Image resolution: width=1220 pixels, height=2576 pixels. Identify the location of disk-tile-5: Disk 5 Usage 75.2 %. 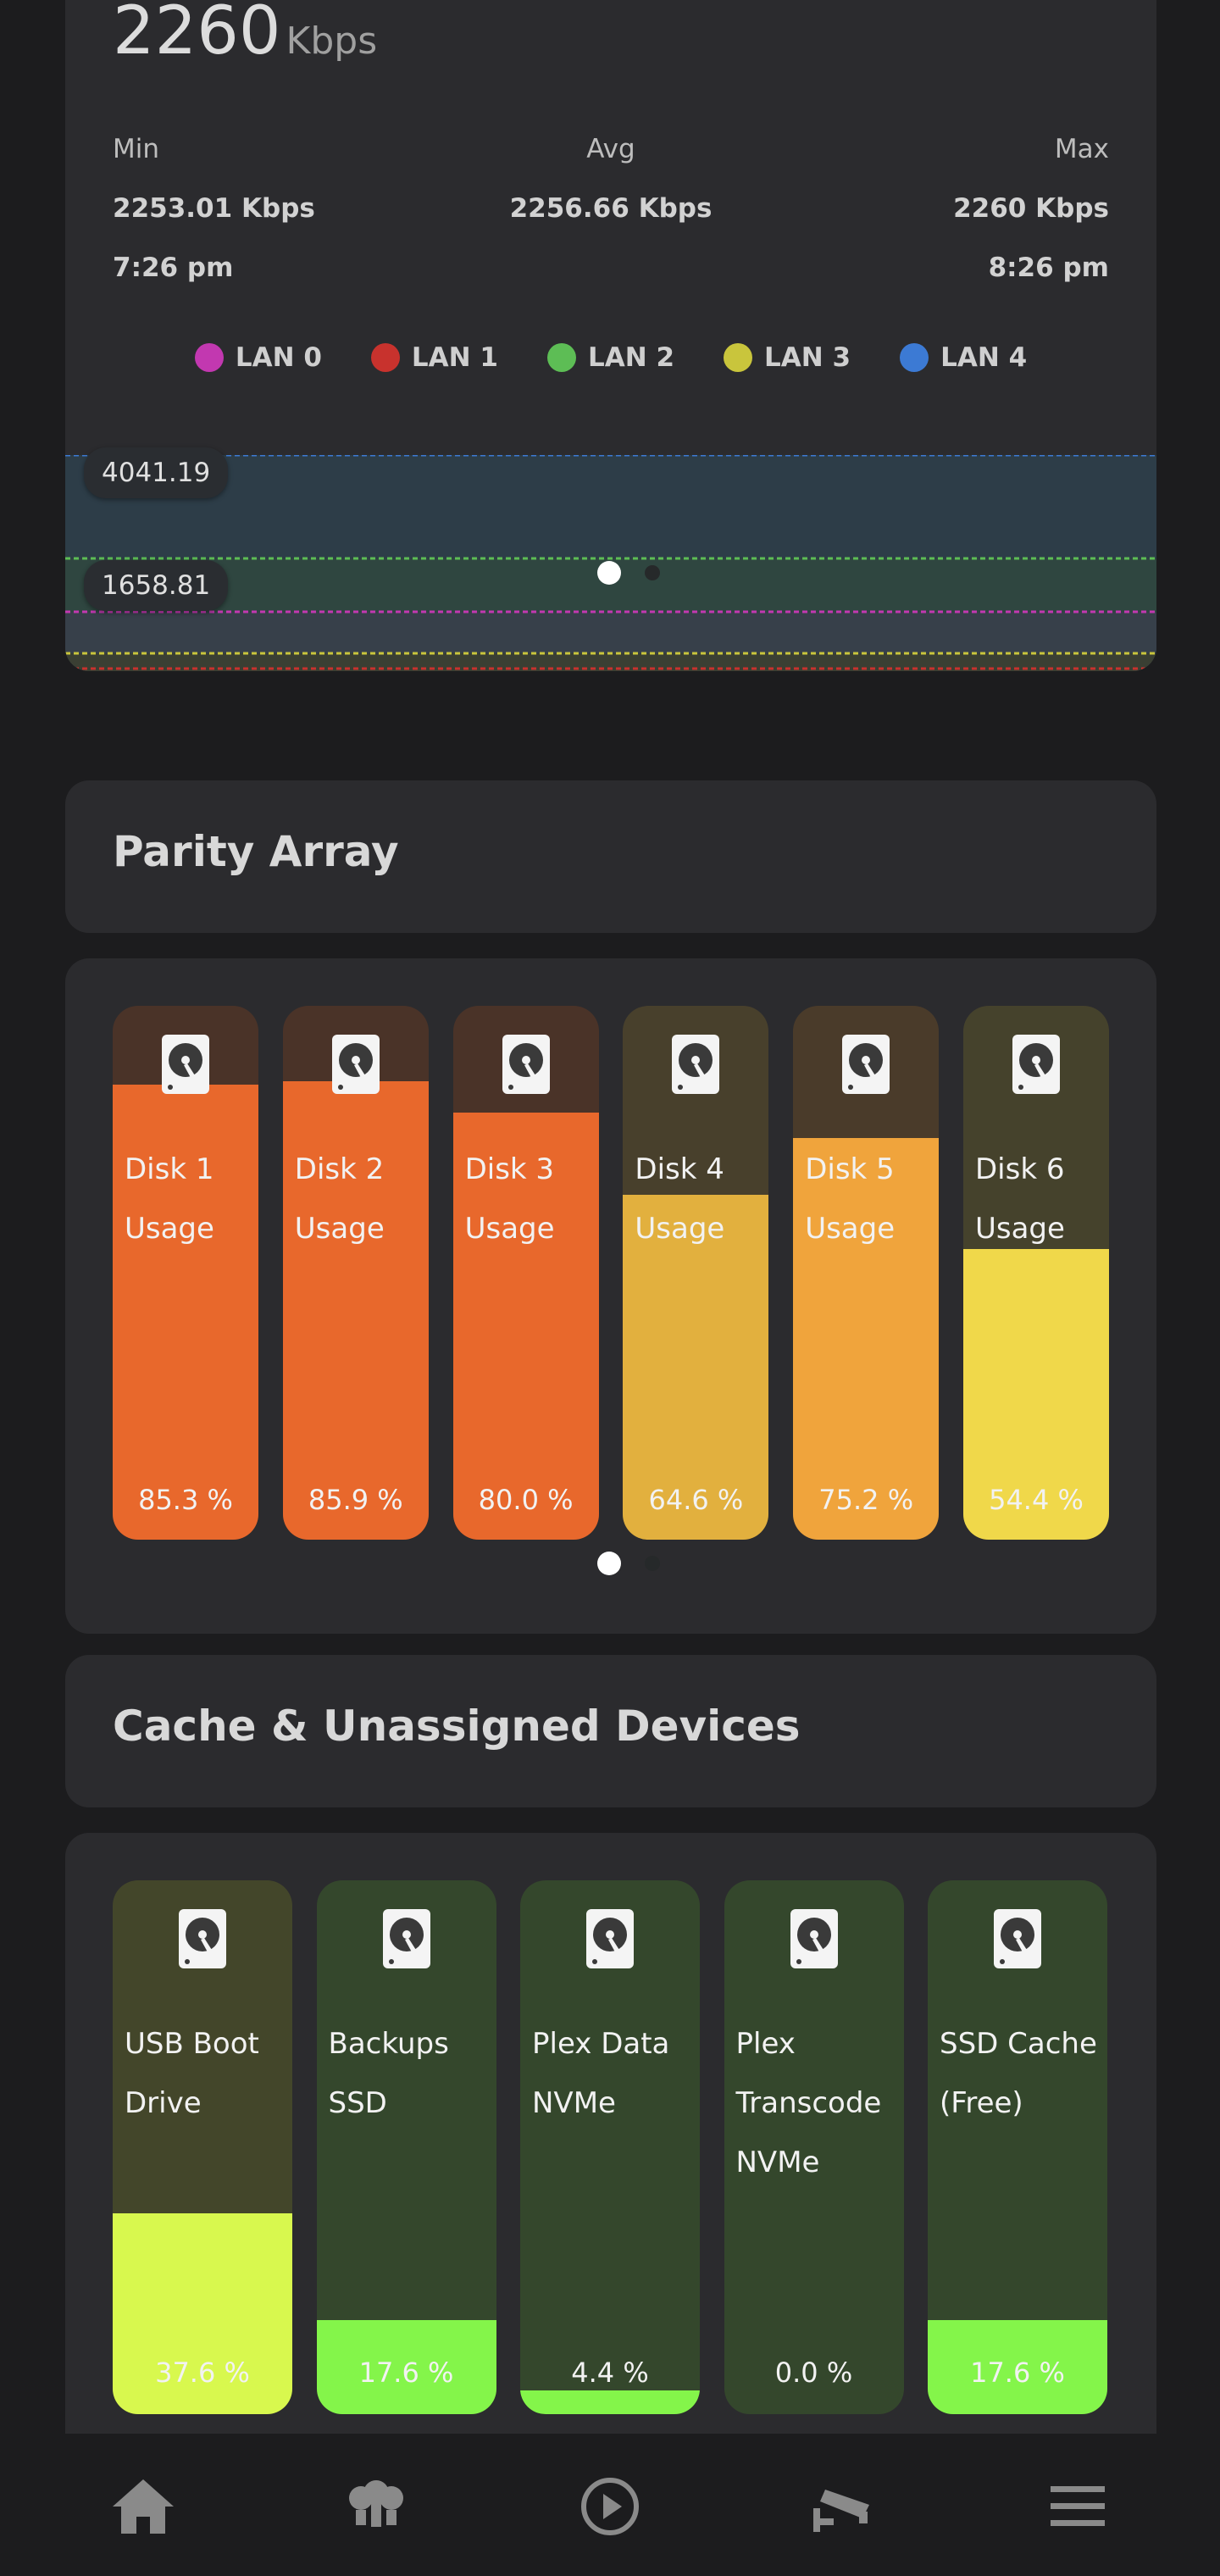
(866, 1273).